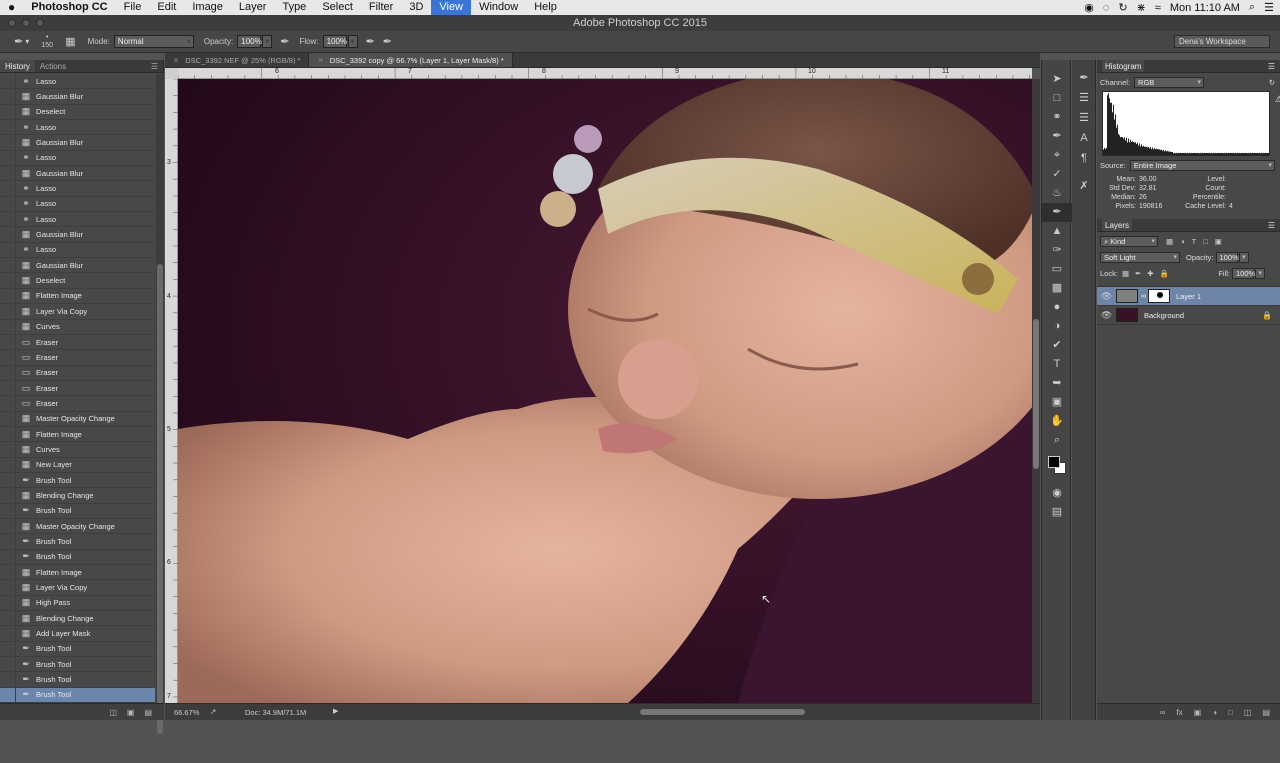 Image resolution: width=1280 pixels, height=763 pixels. What do you see at coordinates (1036, 394) in the screenshot?
I see `canvas-scroll-thumb` at bounding box center [1036, 394].